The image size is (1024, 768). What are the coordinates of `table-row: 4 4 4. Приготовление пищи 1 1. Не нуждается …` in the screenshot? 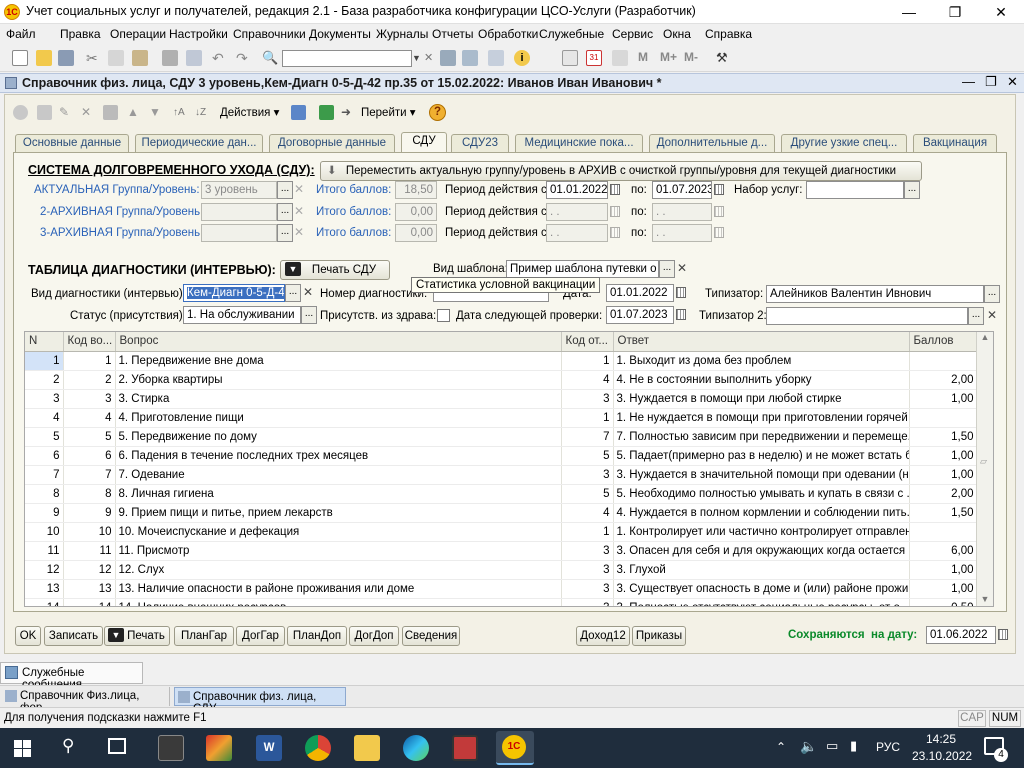 It's located at (501, 418).